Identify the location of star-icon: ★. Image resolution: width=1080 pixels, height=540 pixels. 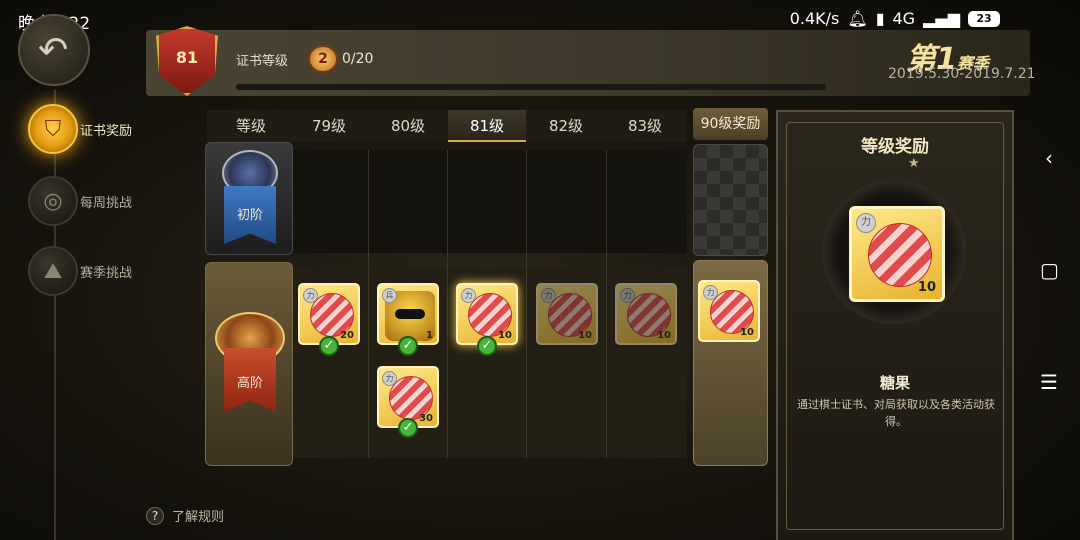
(914, 163).